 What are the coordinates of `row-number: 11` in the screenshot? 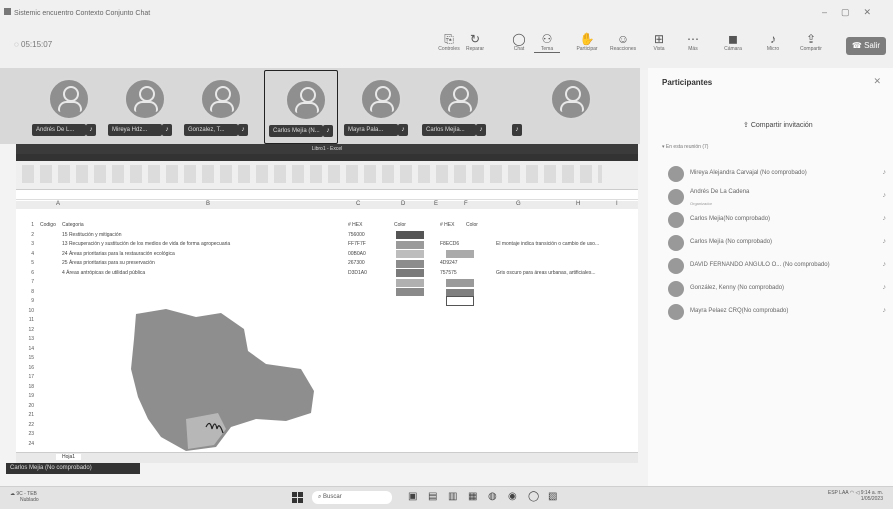 It's located at (29, 320).